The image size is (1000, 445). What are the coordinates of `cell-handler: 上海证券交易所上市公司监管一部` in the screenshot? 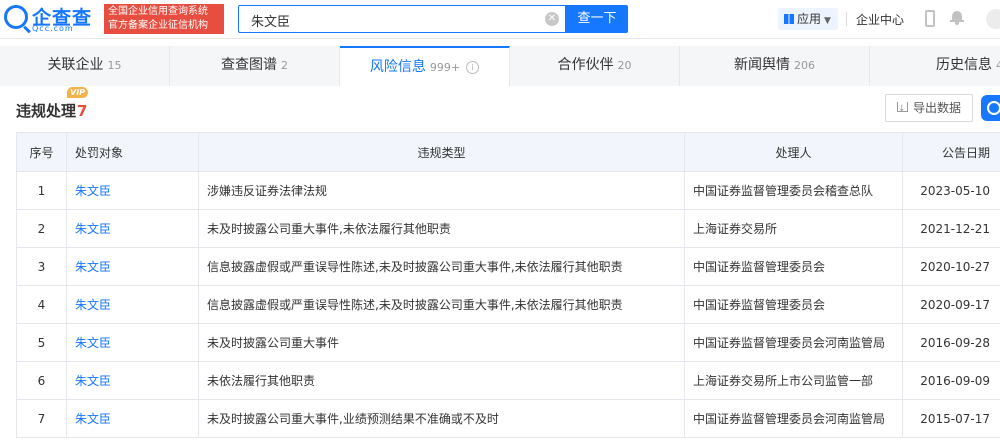 It's located at (793, 380).